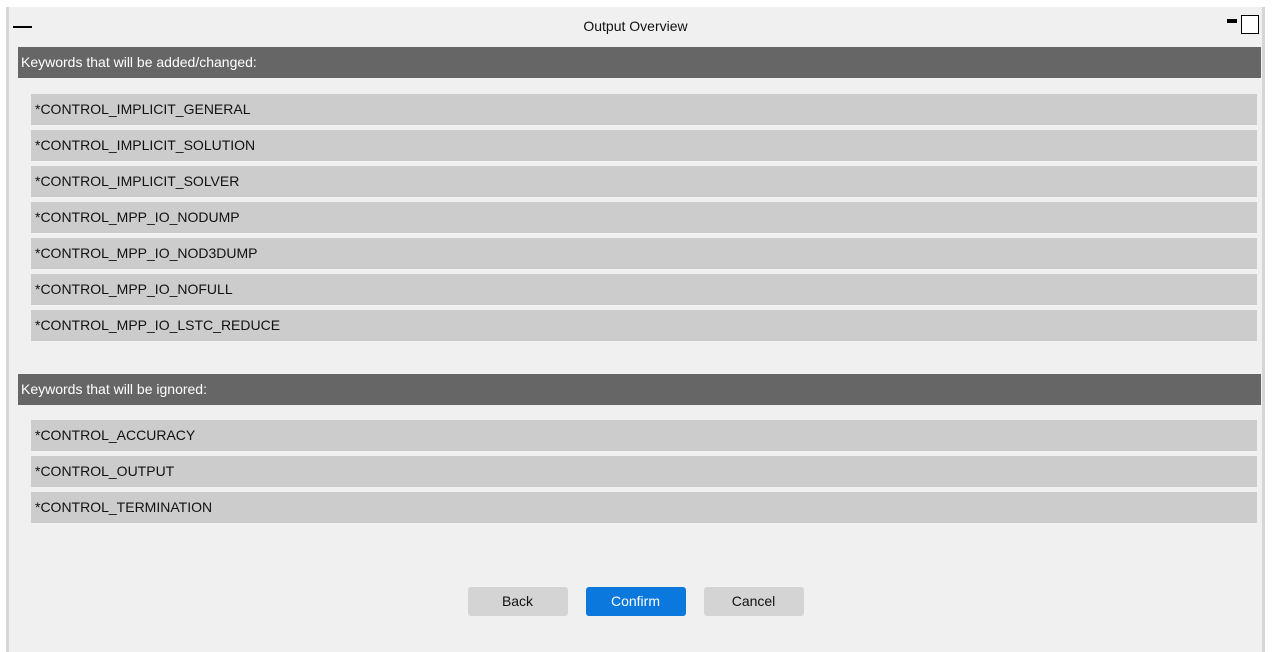 This screenshot has width=1273, height=652. What do you see at coordinates (639, 62) in the screenshot?
I see `added-keywords-header: Keywords that will be added/changed:` at bounding box center [639, 62].